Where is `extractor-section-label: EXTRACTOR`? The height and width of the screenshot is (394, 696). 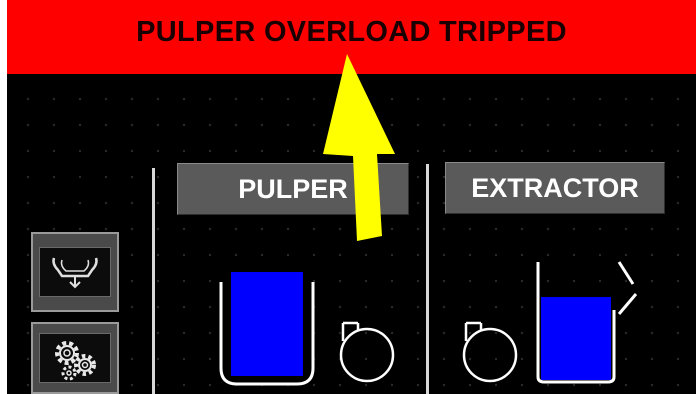
extractor-section-label: EXTRACTOR is located at coordinates (555, 187).